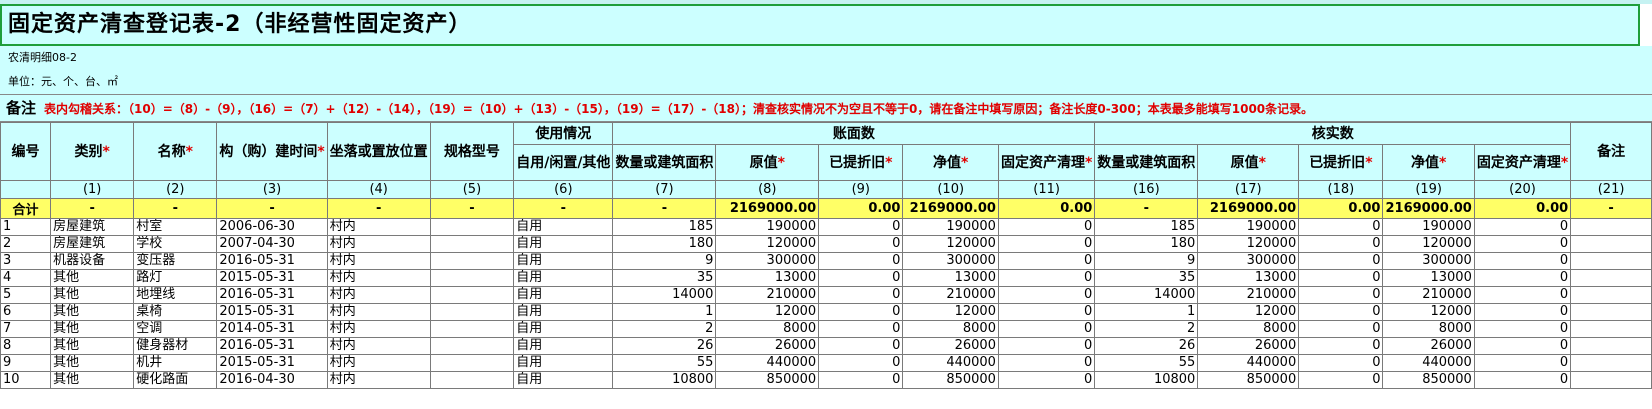 The image size is (1652, 409). Describe the element at coordinates (1428, 208) in the screenshot. I see `total-cell: 2169000.00` at that location.